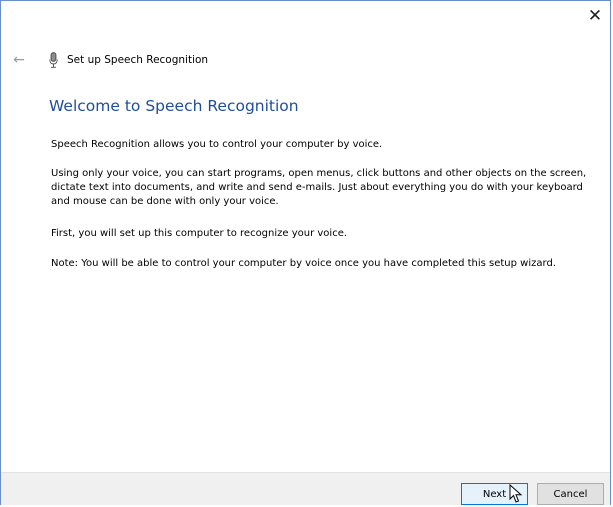 The width and height of the screenshot is (613, 507). I want to click on wizard-header: ← Set up Speech Recognition, so click(108, 60).